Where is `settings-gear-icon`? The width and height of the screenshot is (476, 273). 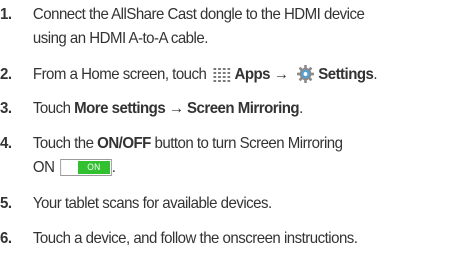 settings-gear-icon is located at coordinates (305, 74).